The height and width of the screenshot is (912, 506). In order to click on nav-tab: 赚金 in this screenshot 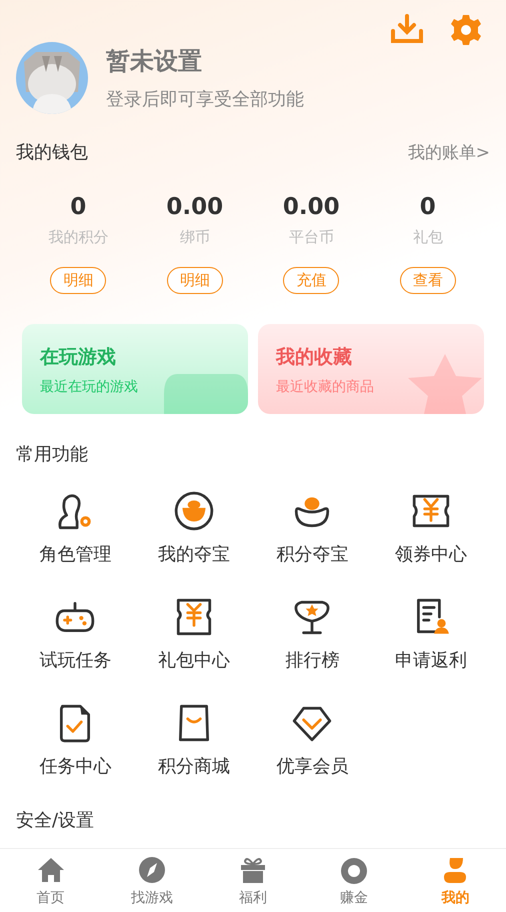, I will do `click(354, 880)`.